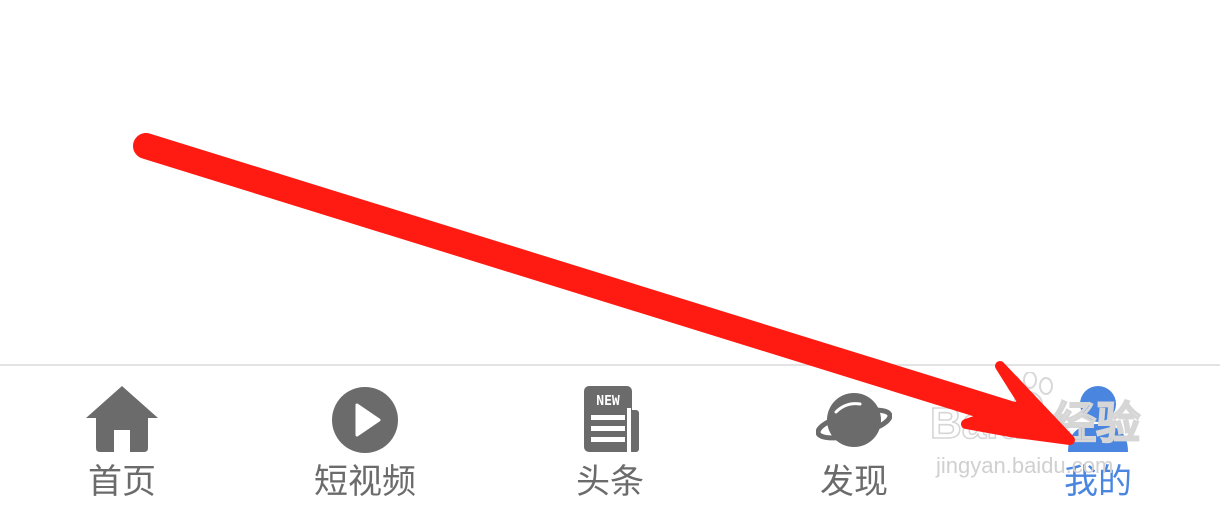 The height and width of the screenshot is (508, 1220). I want to click on tab-mine-label: 我的, so click(1098, 482).